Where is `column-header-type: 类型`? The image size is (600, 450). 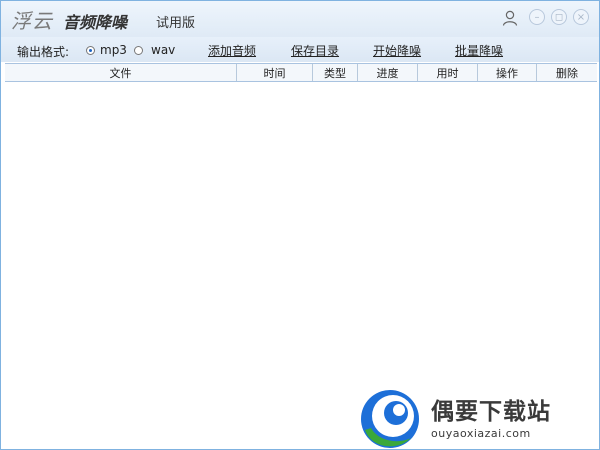
column-header-type: 类型 is located at coordinates (335, 72).